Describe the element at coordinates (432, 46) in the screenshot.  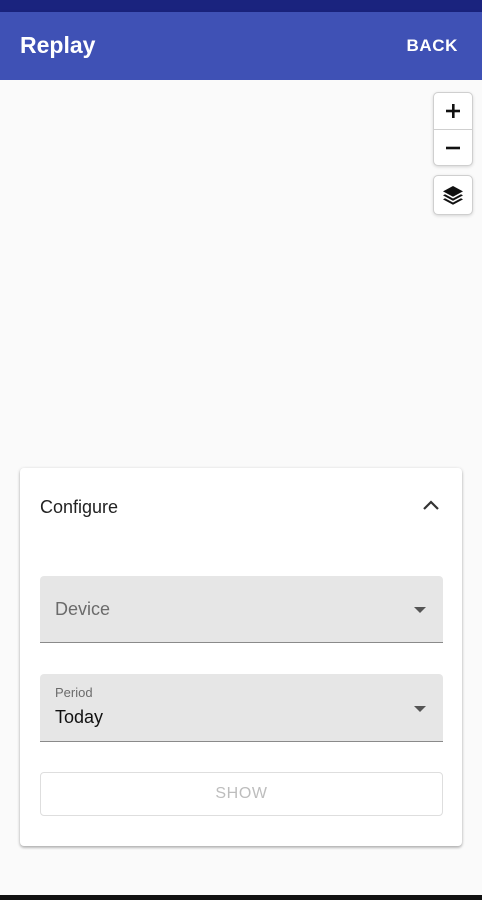
I see `back-button: BACK` at that location.